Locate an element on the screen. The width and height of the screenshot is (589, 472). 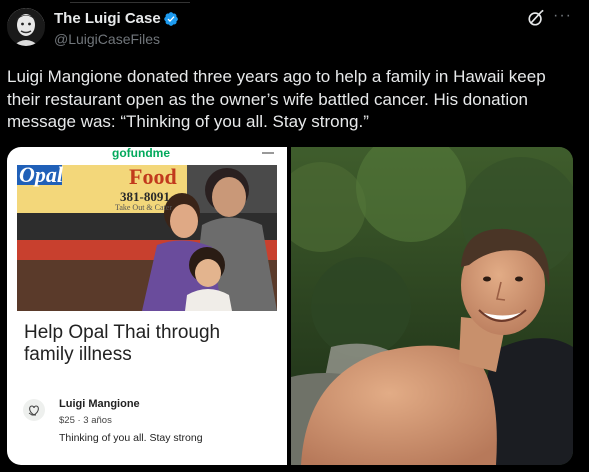
verified-badge-icon is located at coordinates (171, 19).